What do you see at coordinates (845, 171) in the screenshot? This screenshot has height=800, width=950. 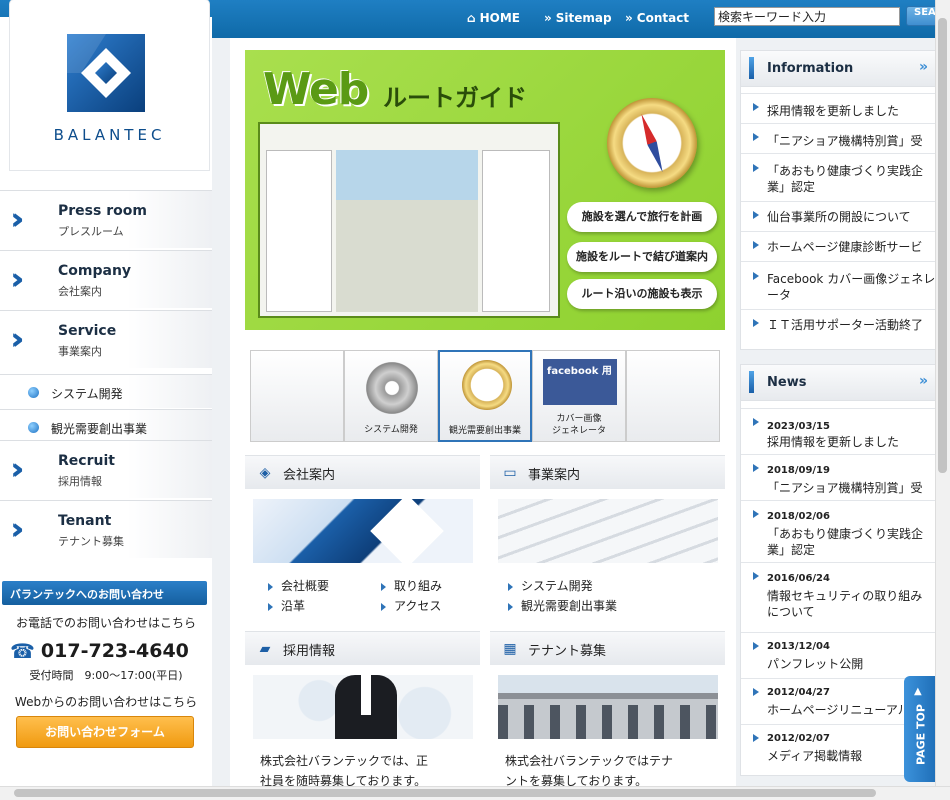 I see `information-item-text: 「あおもり健康づくり実践企` at bounding box center [845, 171].